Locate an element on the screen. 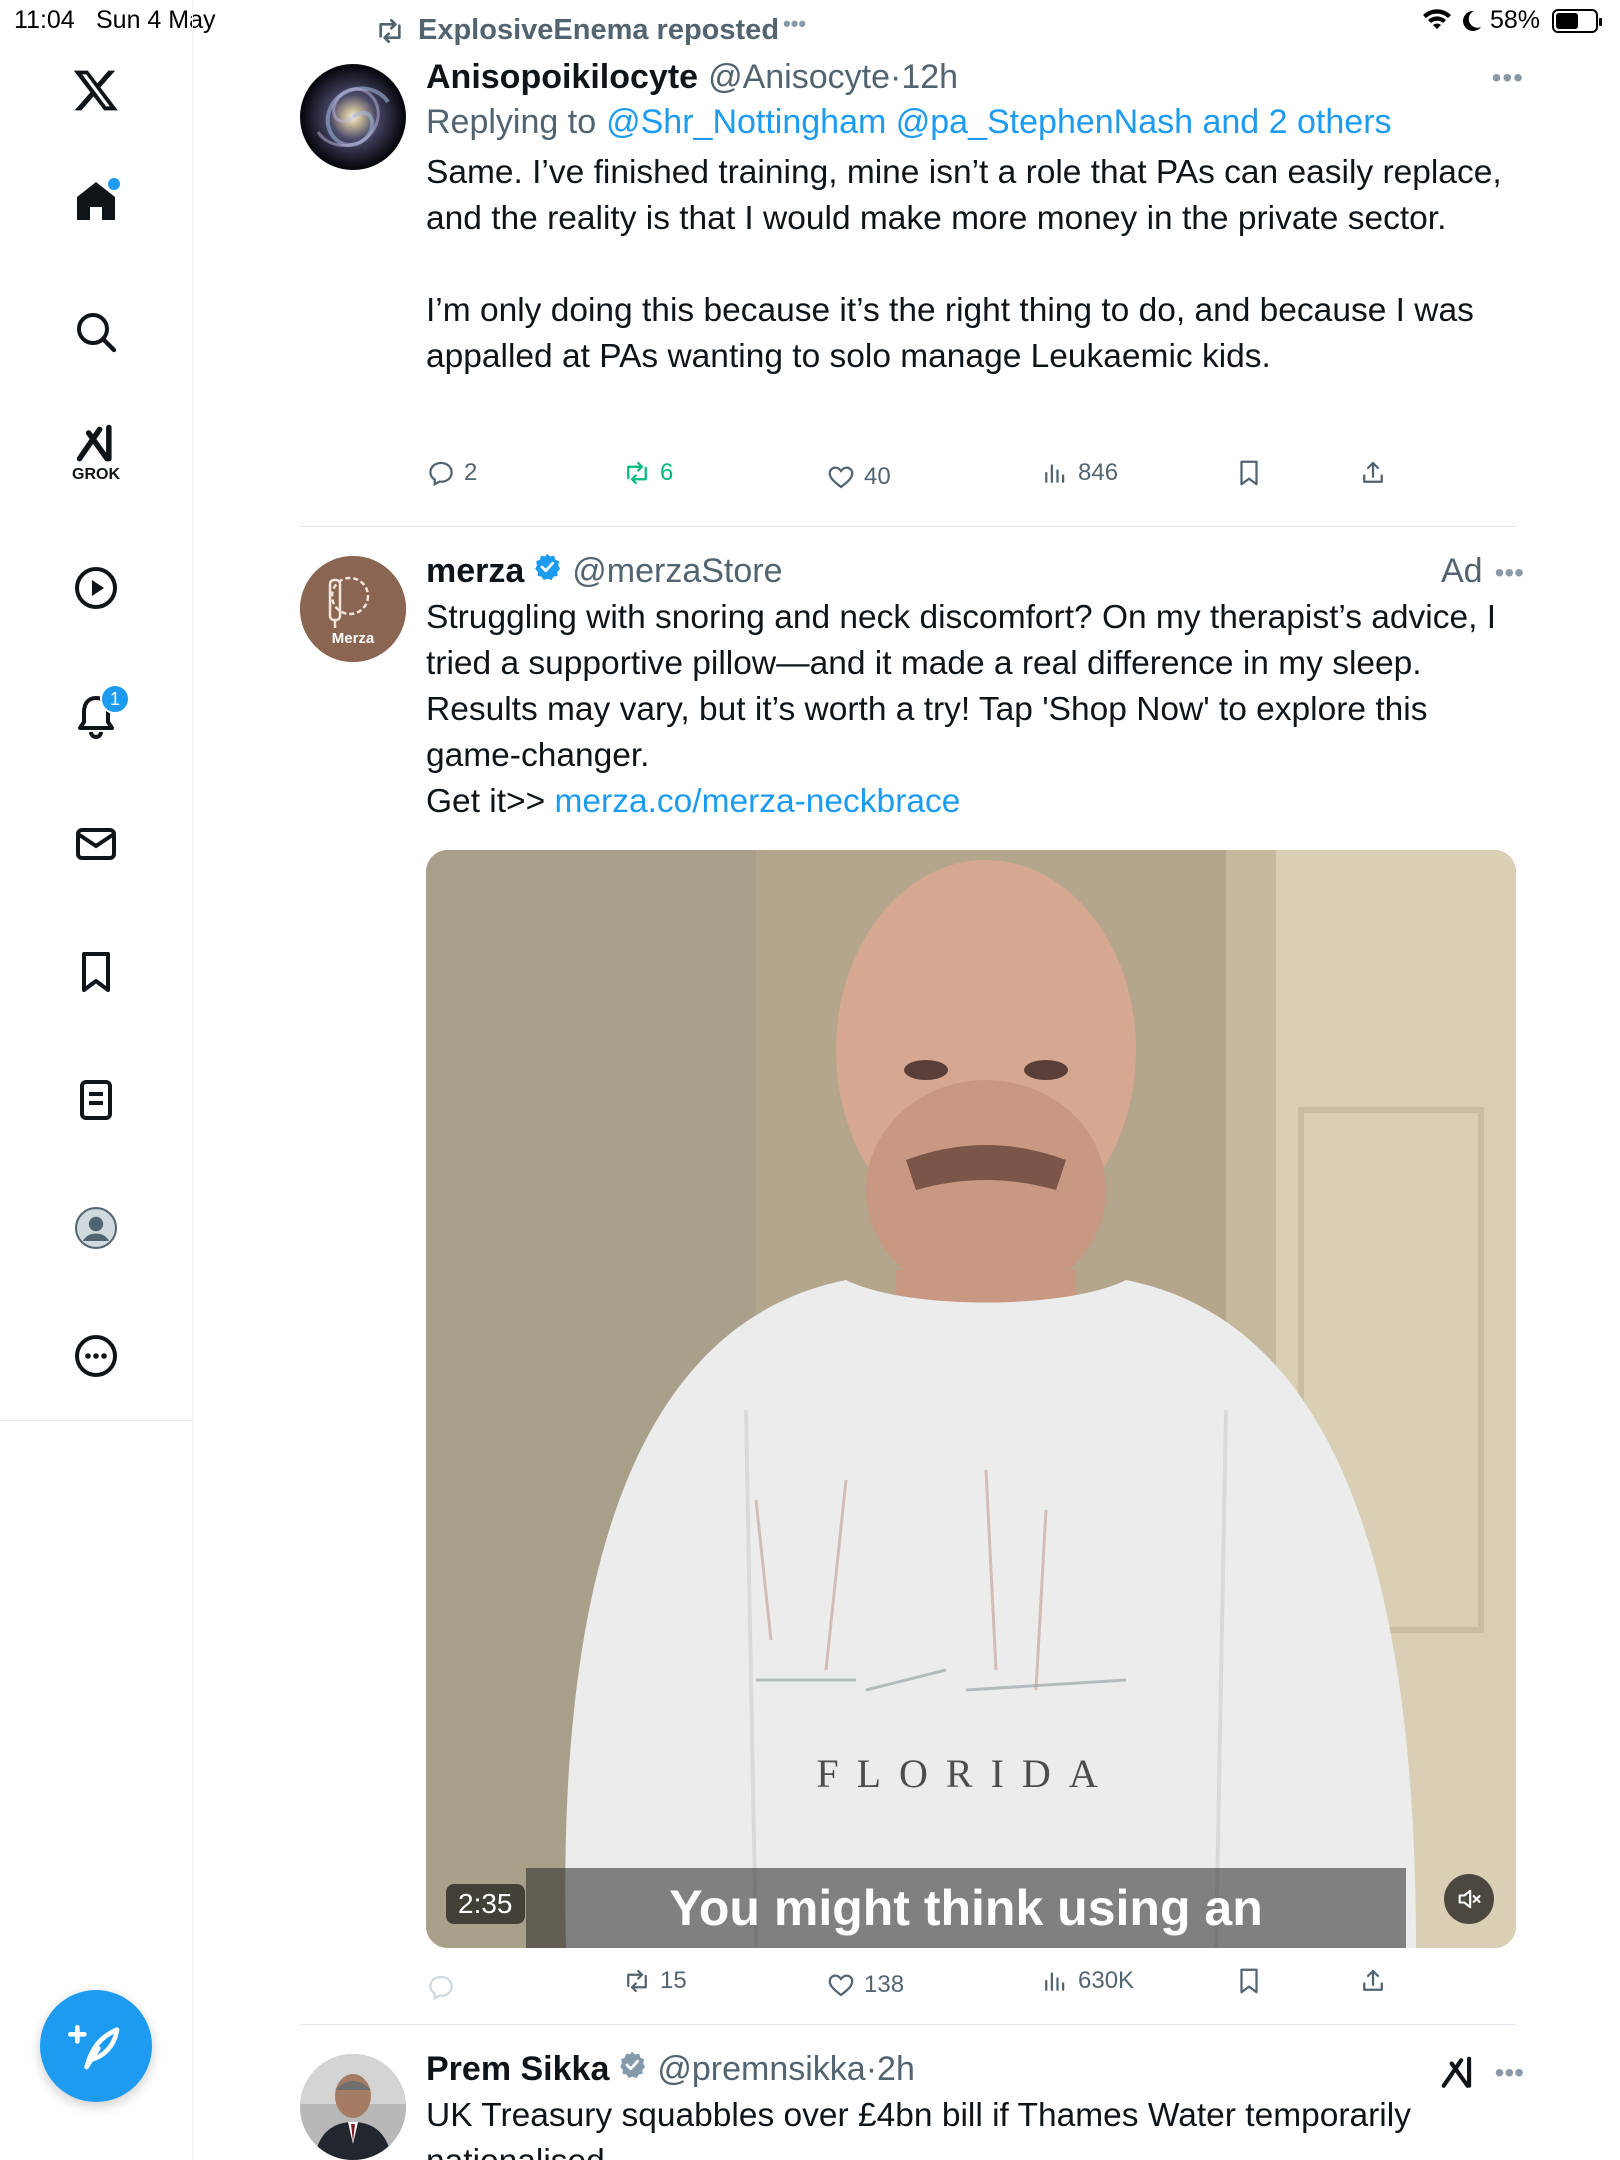 This screenshot has width=1620, height=2160. messages-icon is located at coordinates (96, 844).